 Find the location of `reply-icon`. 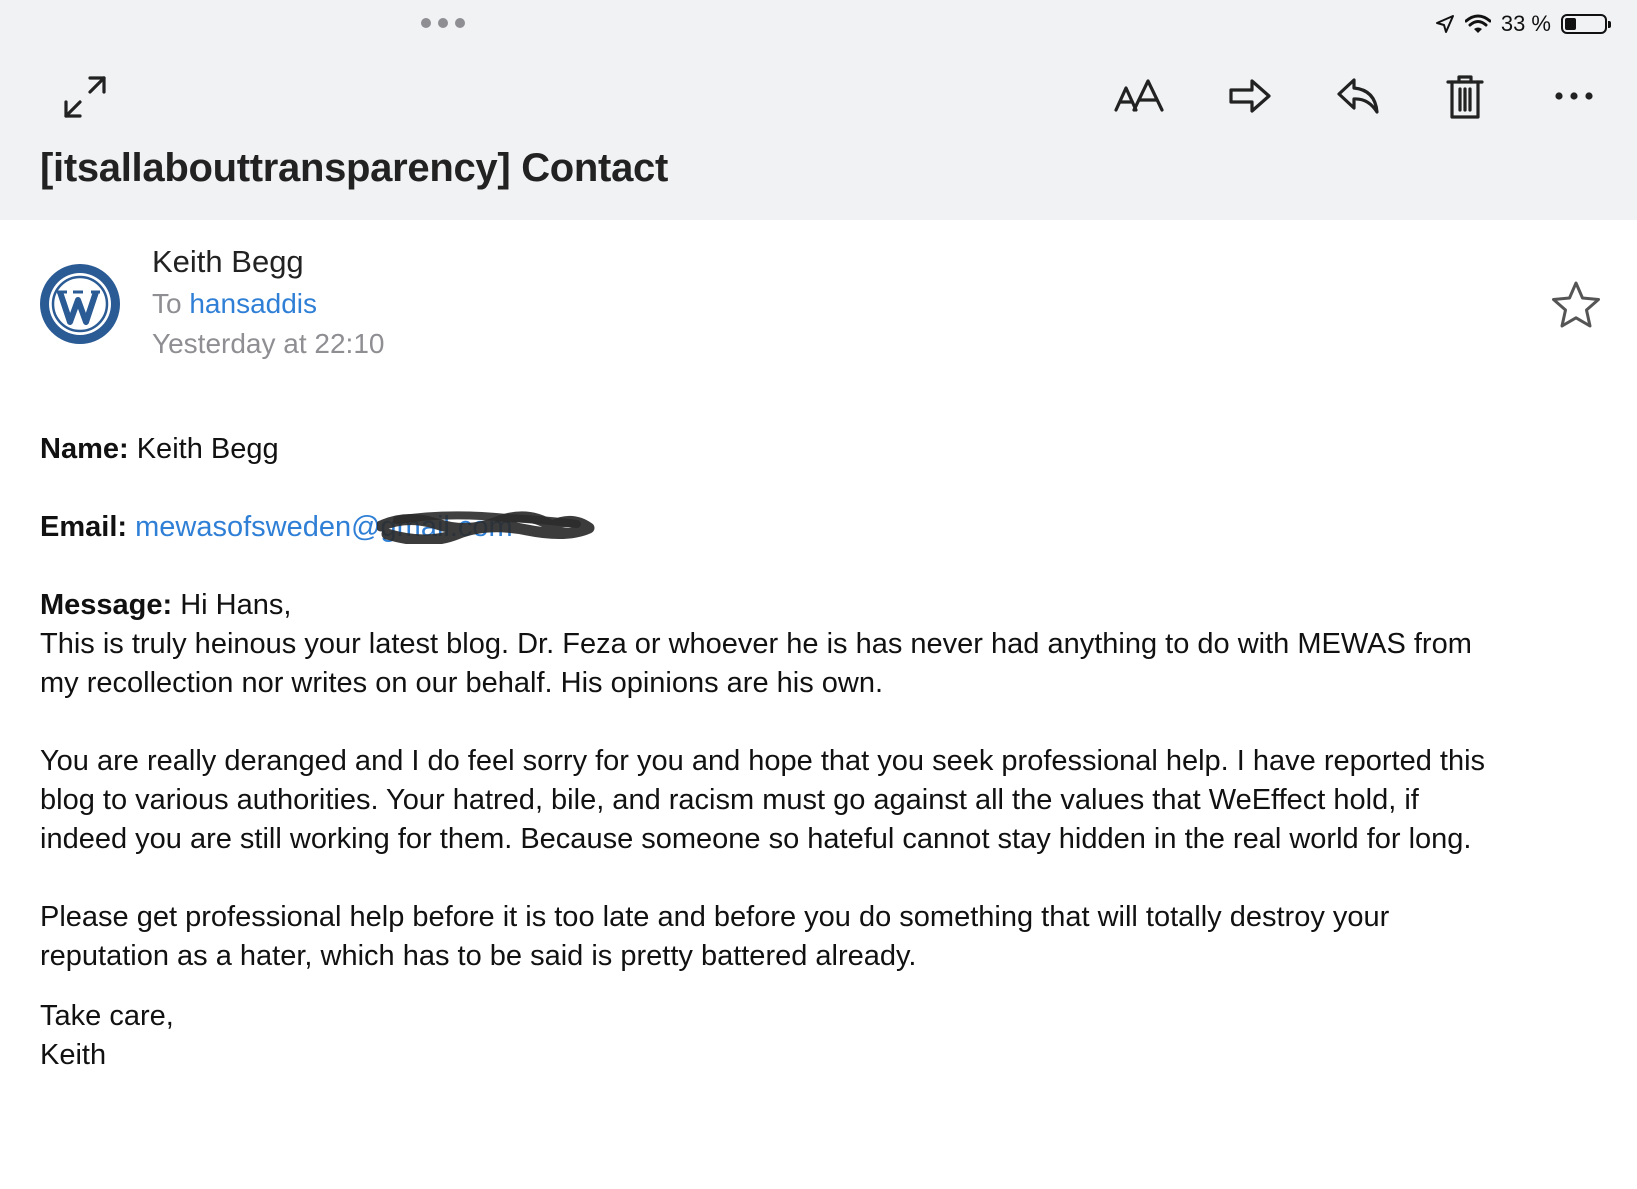

reply-icon is located at coordinates (1358, 96).